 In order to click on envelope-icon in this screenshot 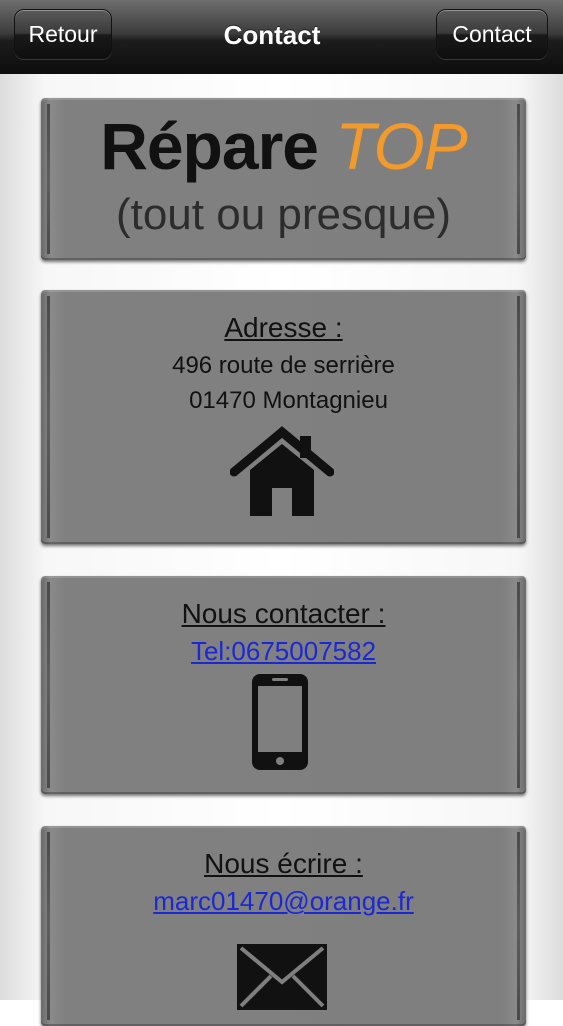, I will do `click(282, 977)`.